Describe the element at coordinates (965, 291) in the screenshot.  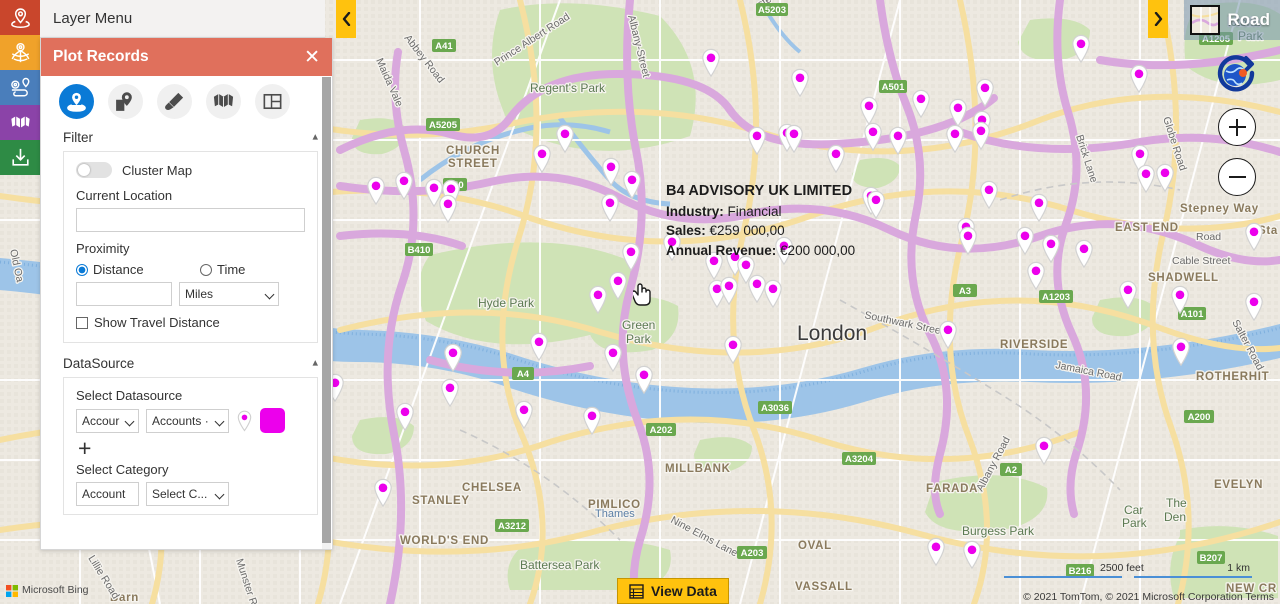
I see `svg-text: A3` at that location.